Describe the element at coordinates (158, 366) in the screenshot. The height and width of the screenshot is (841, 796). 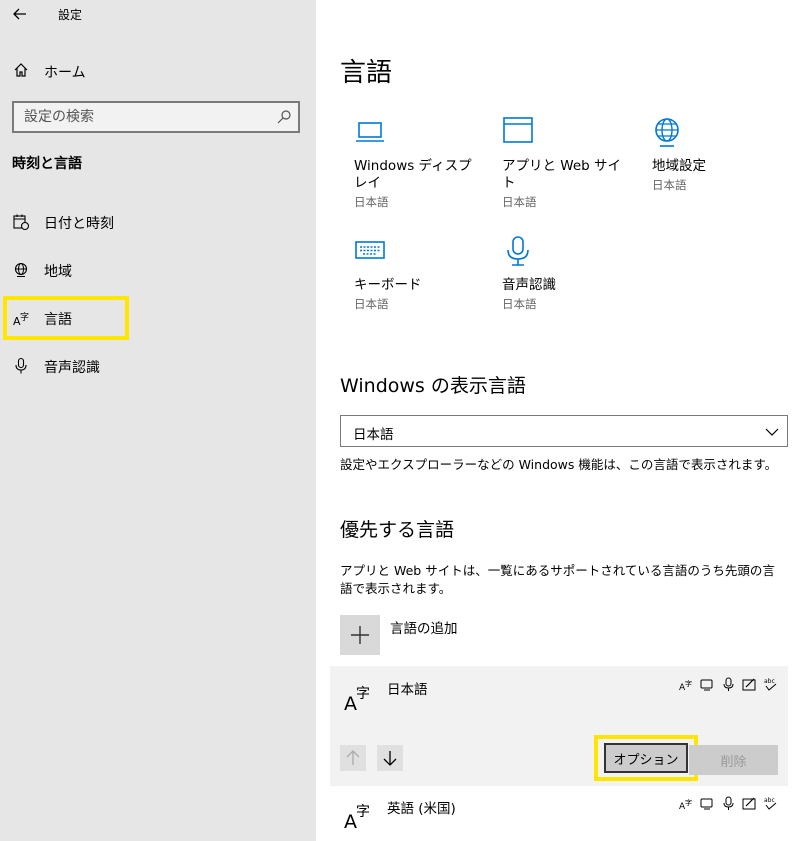
I see `sidebar-item-speech: 音声認識` at that location.